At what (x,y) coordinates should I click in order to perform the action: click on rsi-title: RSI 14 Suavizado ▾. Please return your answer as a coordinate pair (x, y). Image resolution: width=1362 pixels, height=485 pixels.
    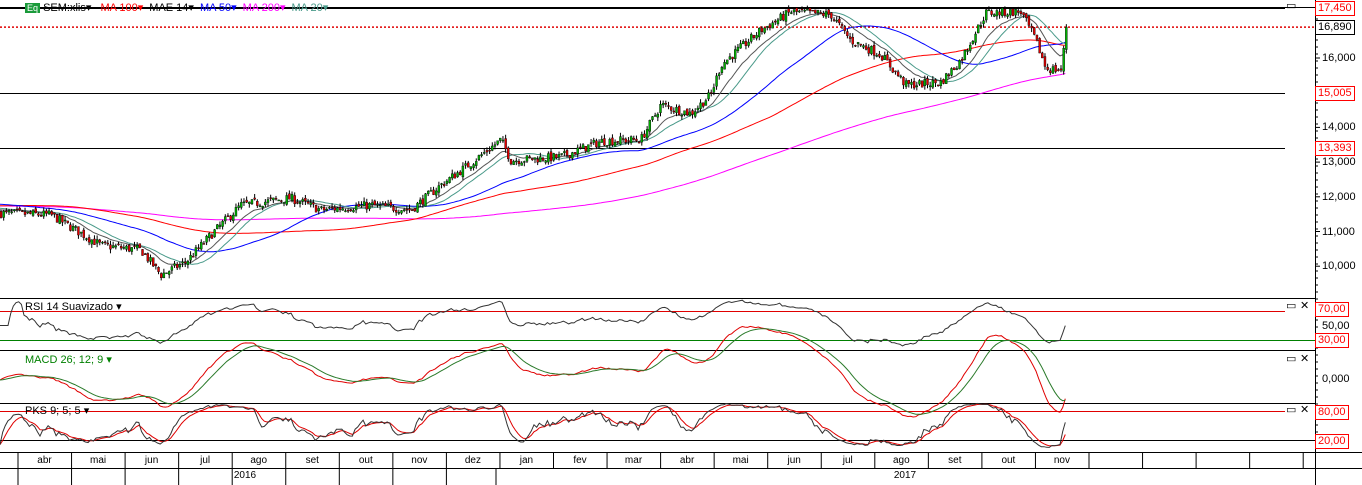
    Looking at the image, I should click on (73, 306).